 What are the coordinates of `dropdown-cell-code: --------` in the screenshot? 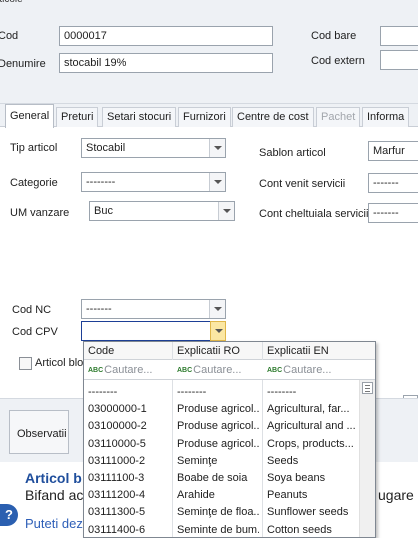 It's located at (103, 392).